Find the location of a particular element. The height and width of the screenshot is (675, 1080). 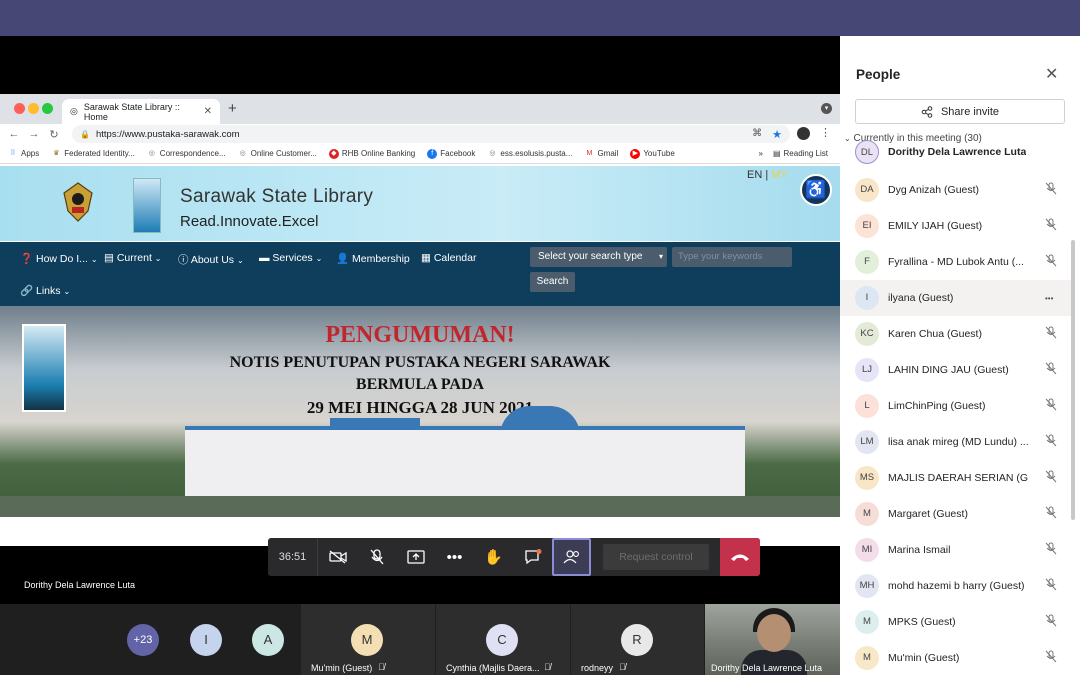

bookmark-item: M Gmail is located at coordinates (601, 154).